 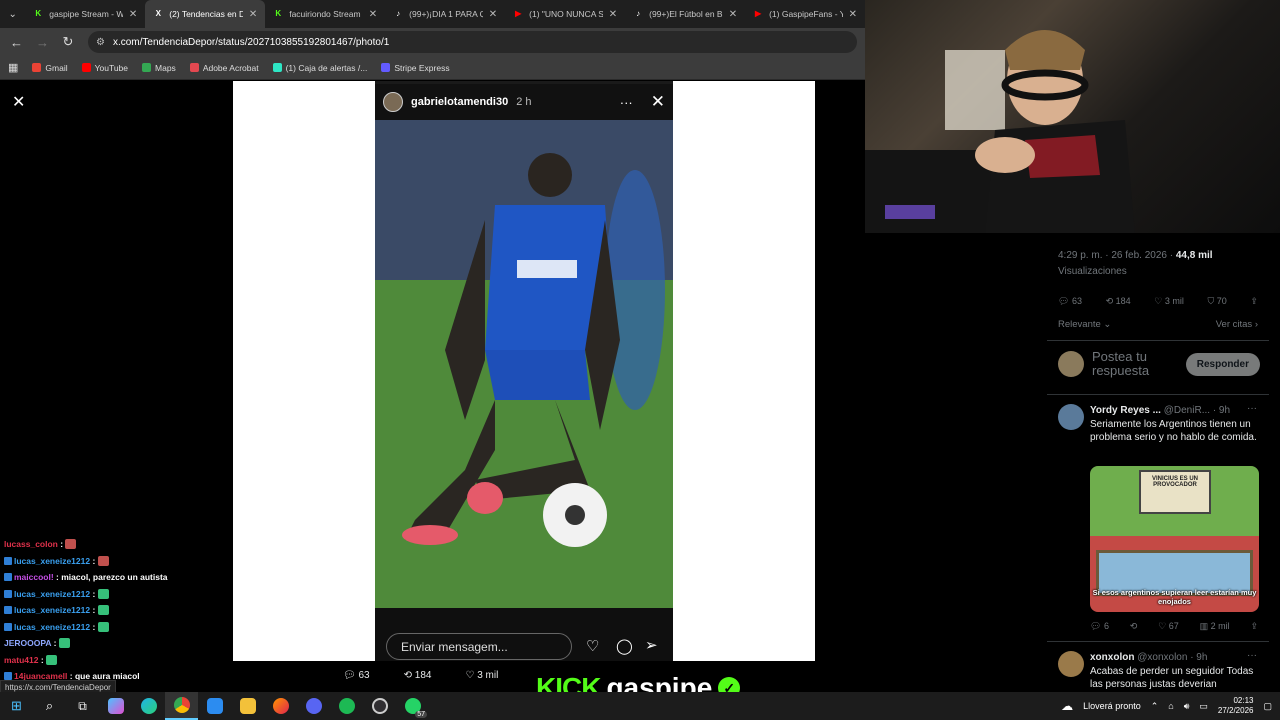 What do you see at coordinates (1112, 657) in the screenshot?
I see `reply-author-name: xonxolon` at bounding box center [1112, 657].